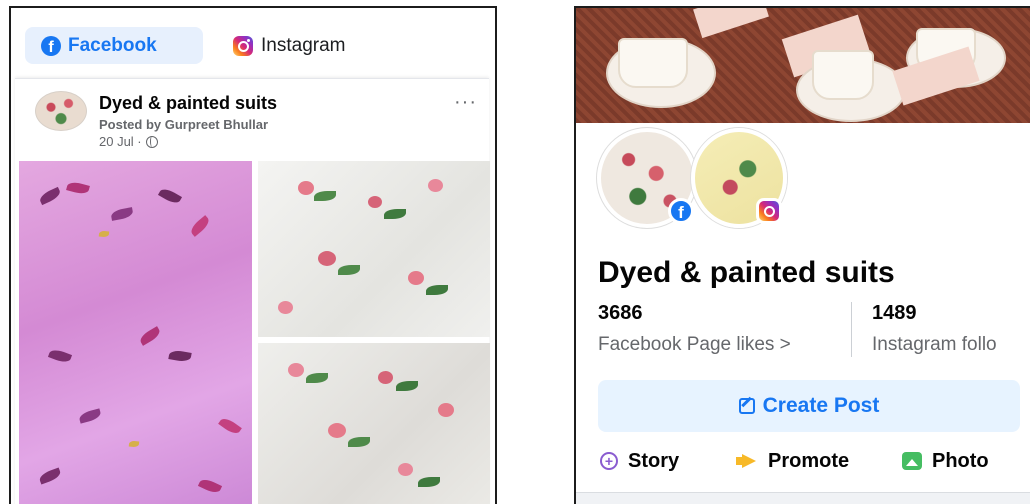 This screenshot has width=1030, height=504. I want to click on globe-icon, so click(151, 141).